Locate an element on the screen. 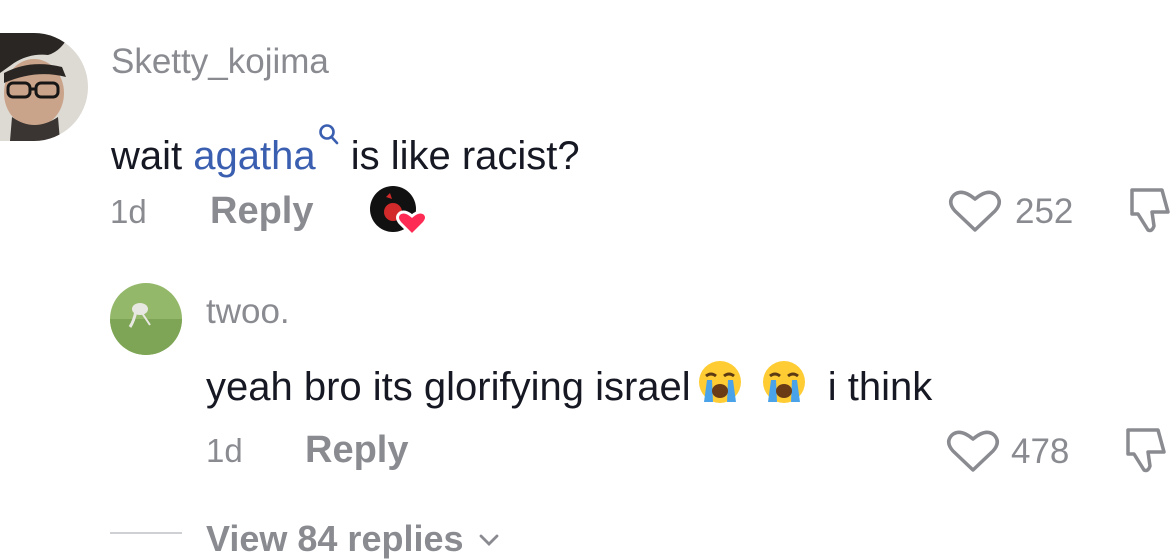  like-count: 252 is located at coordinates (1044, 211).